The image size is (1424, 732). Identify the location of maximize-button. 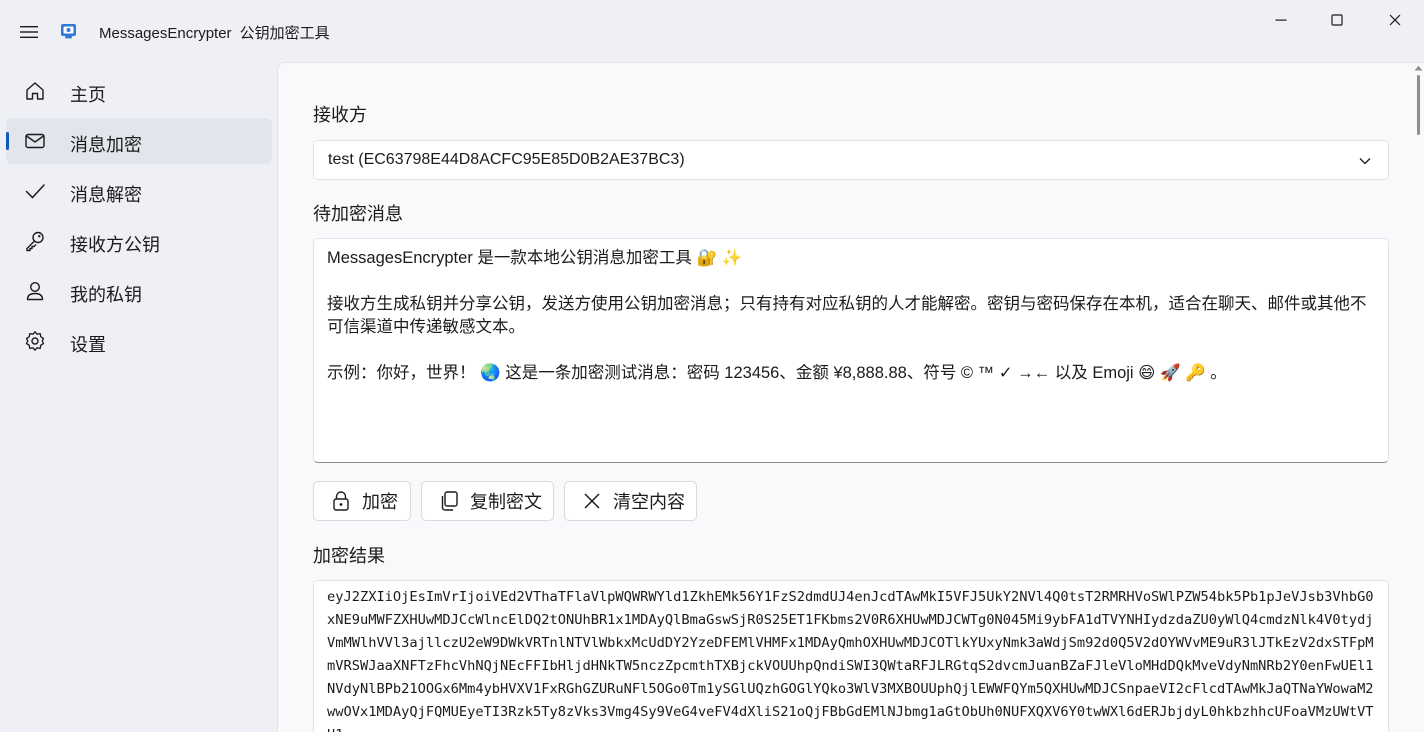
(1337, 20).